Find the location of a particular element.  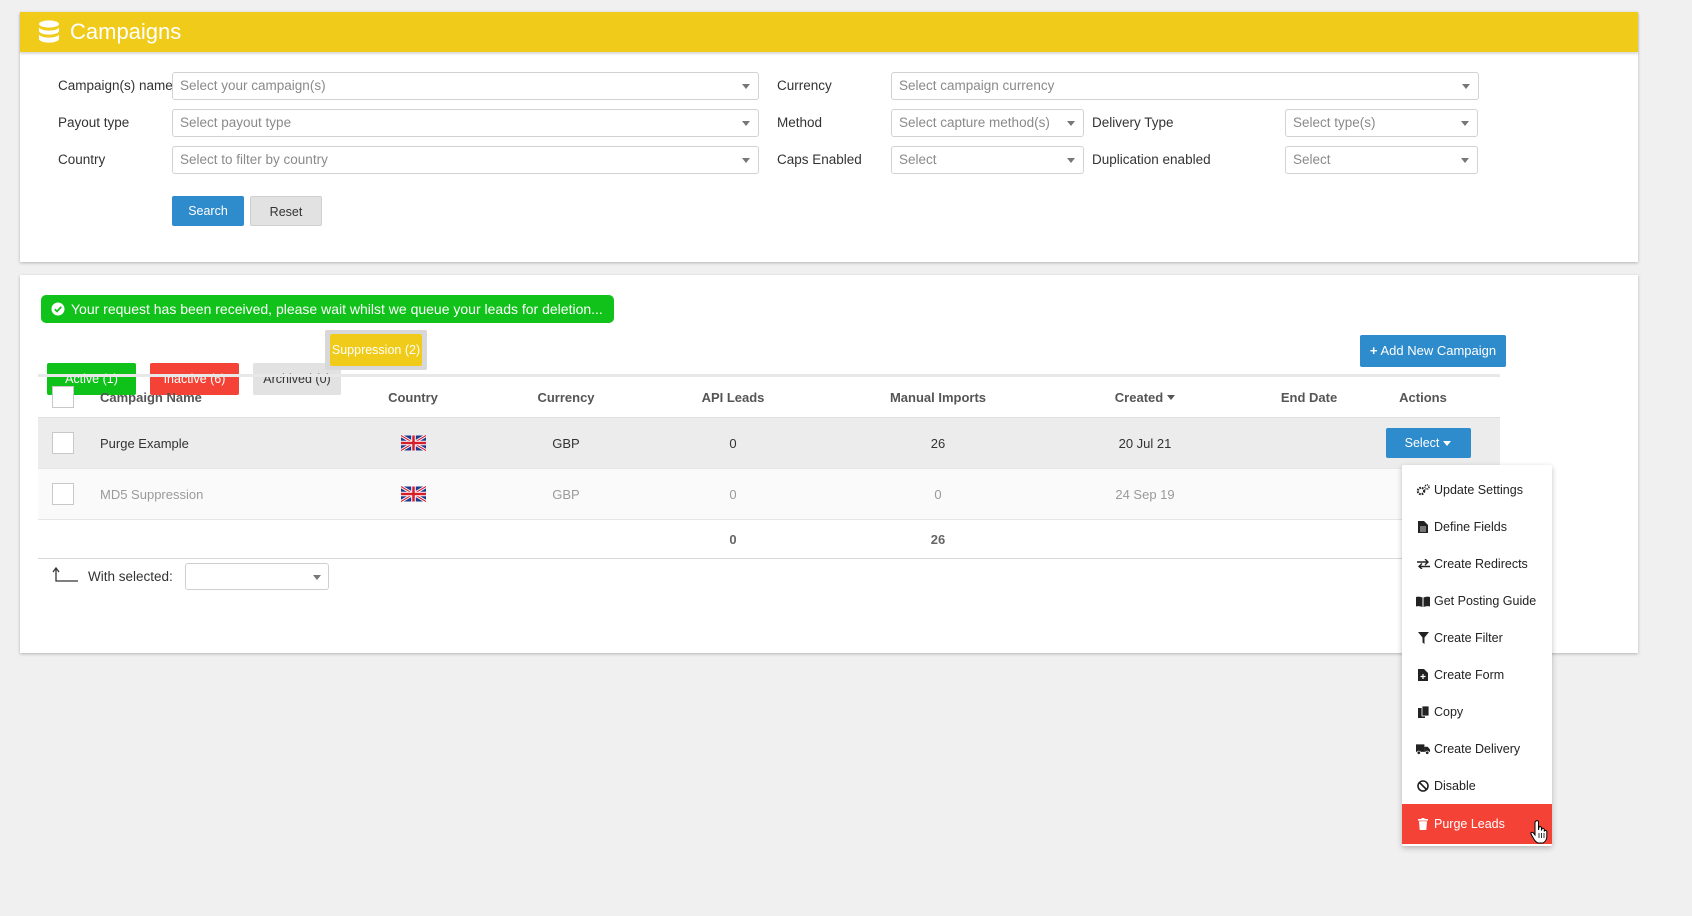

caps-enabled-select: Select is located at coordinates (987, 160).